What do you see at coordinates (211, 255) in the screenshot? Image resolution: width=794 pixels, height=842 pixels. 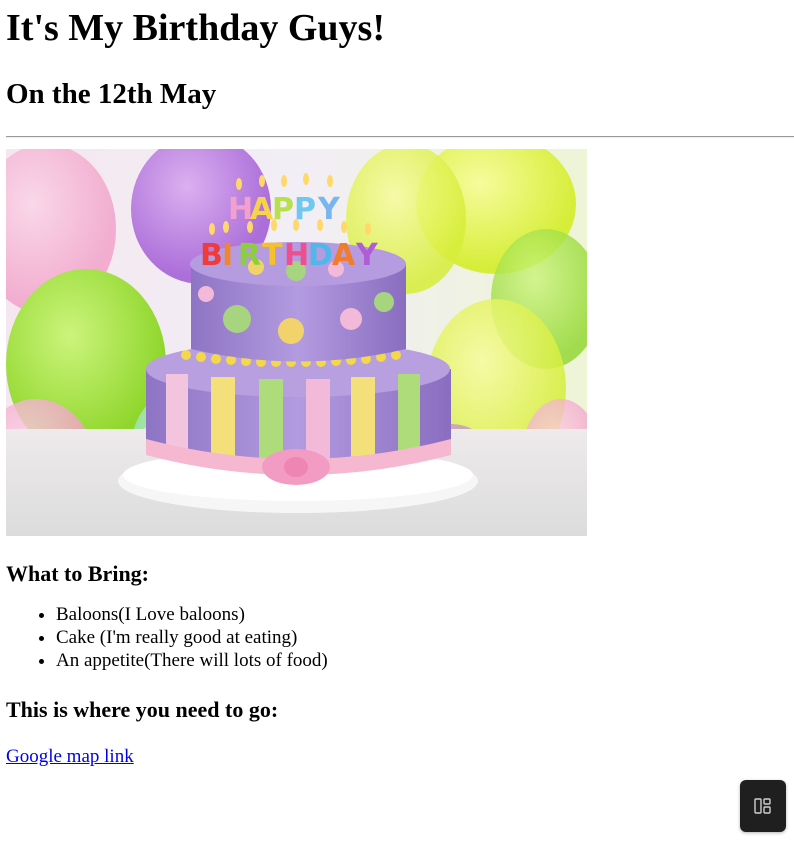 I see `svg-text: B` at bounding box center [211, 255].